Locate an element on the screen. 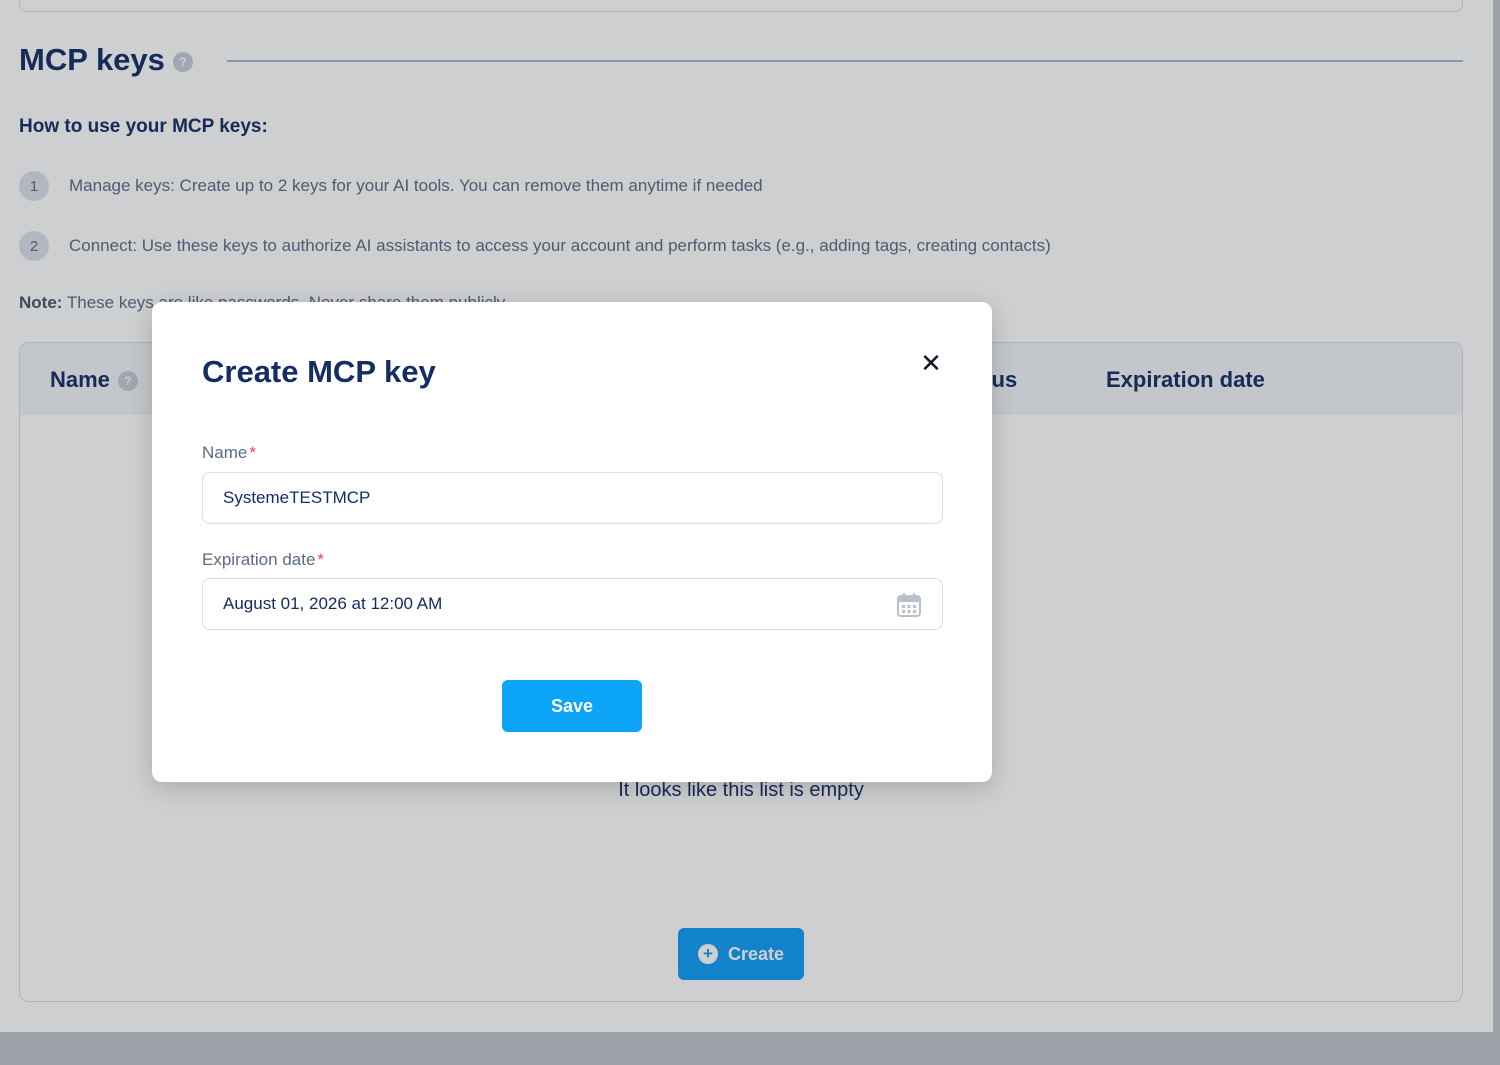  dialog-title: Create MCP key is located at coordinates (319, 371).